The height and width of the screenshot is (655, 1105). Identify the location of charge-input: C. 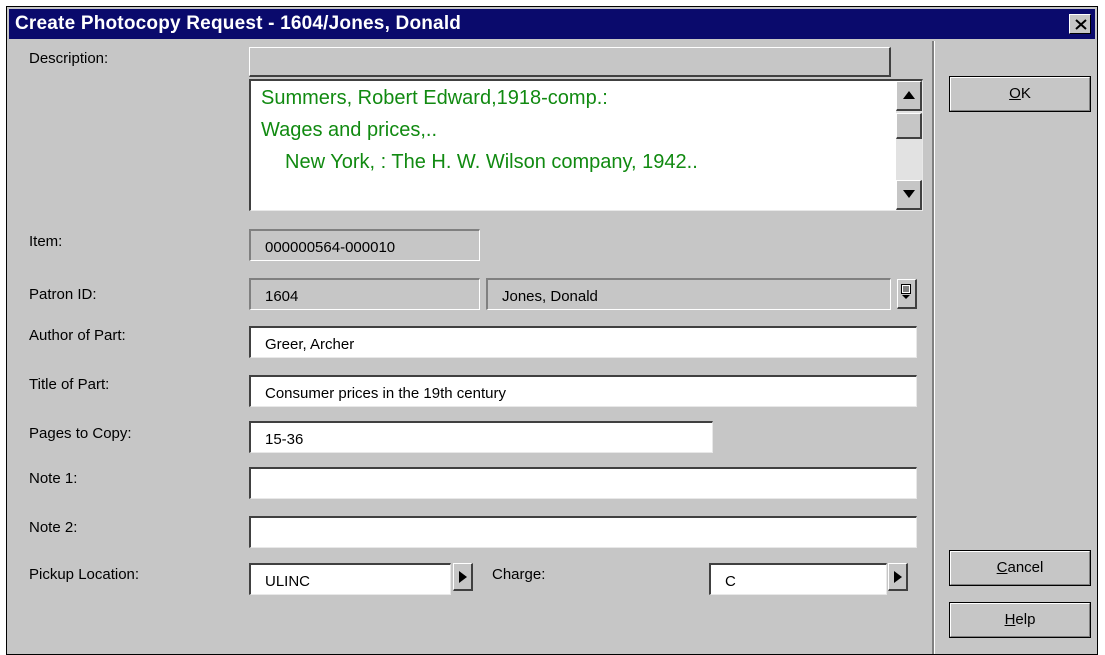
(798, 579).